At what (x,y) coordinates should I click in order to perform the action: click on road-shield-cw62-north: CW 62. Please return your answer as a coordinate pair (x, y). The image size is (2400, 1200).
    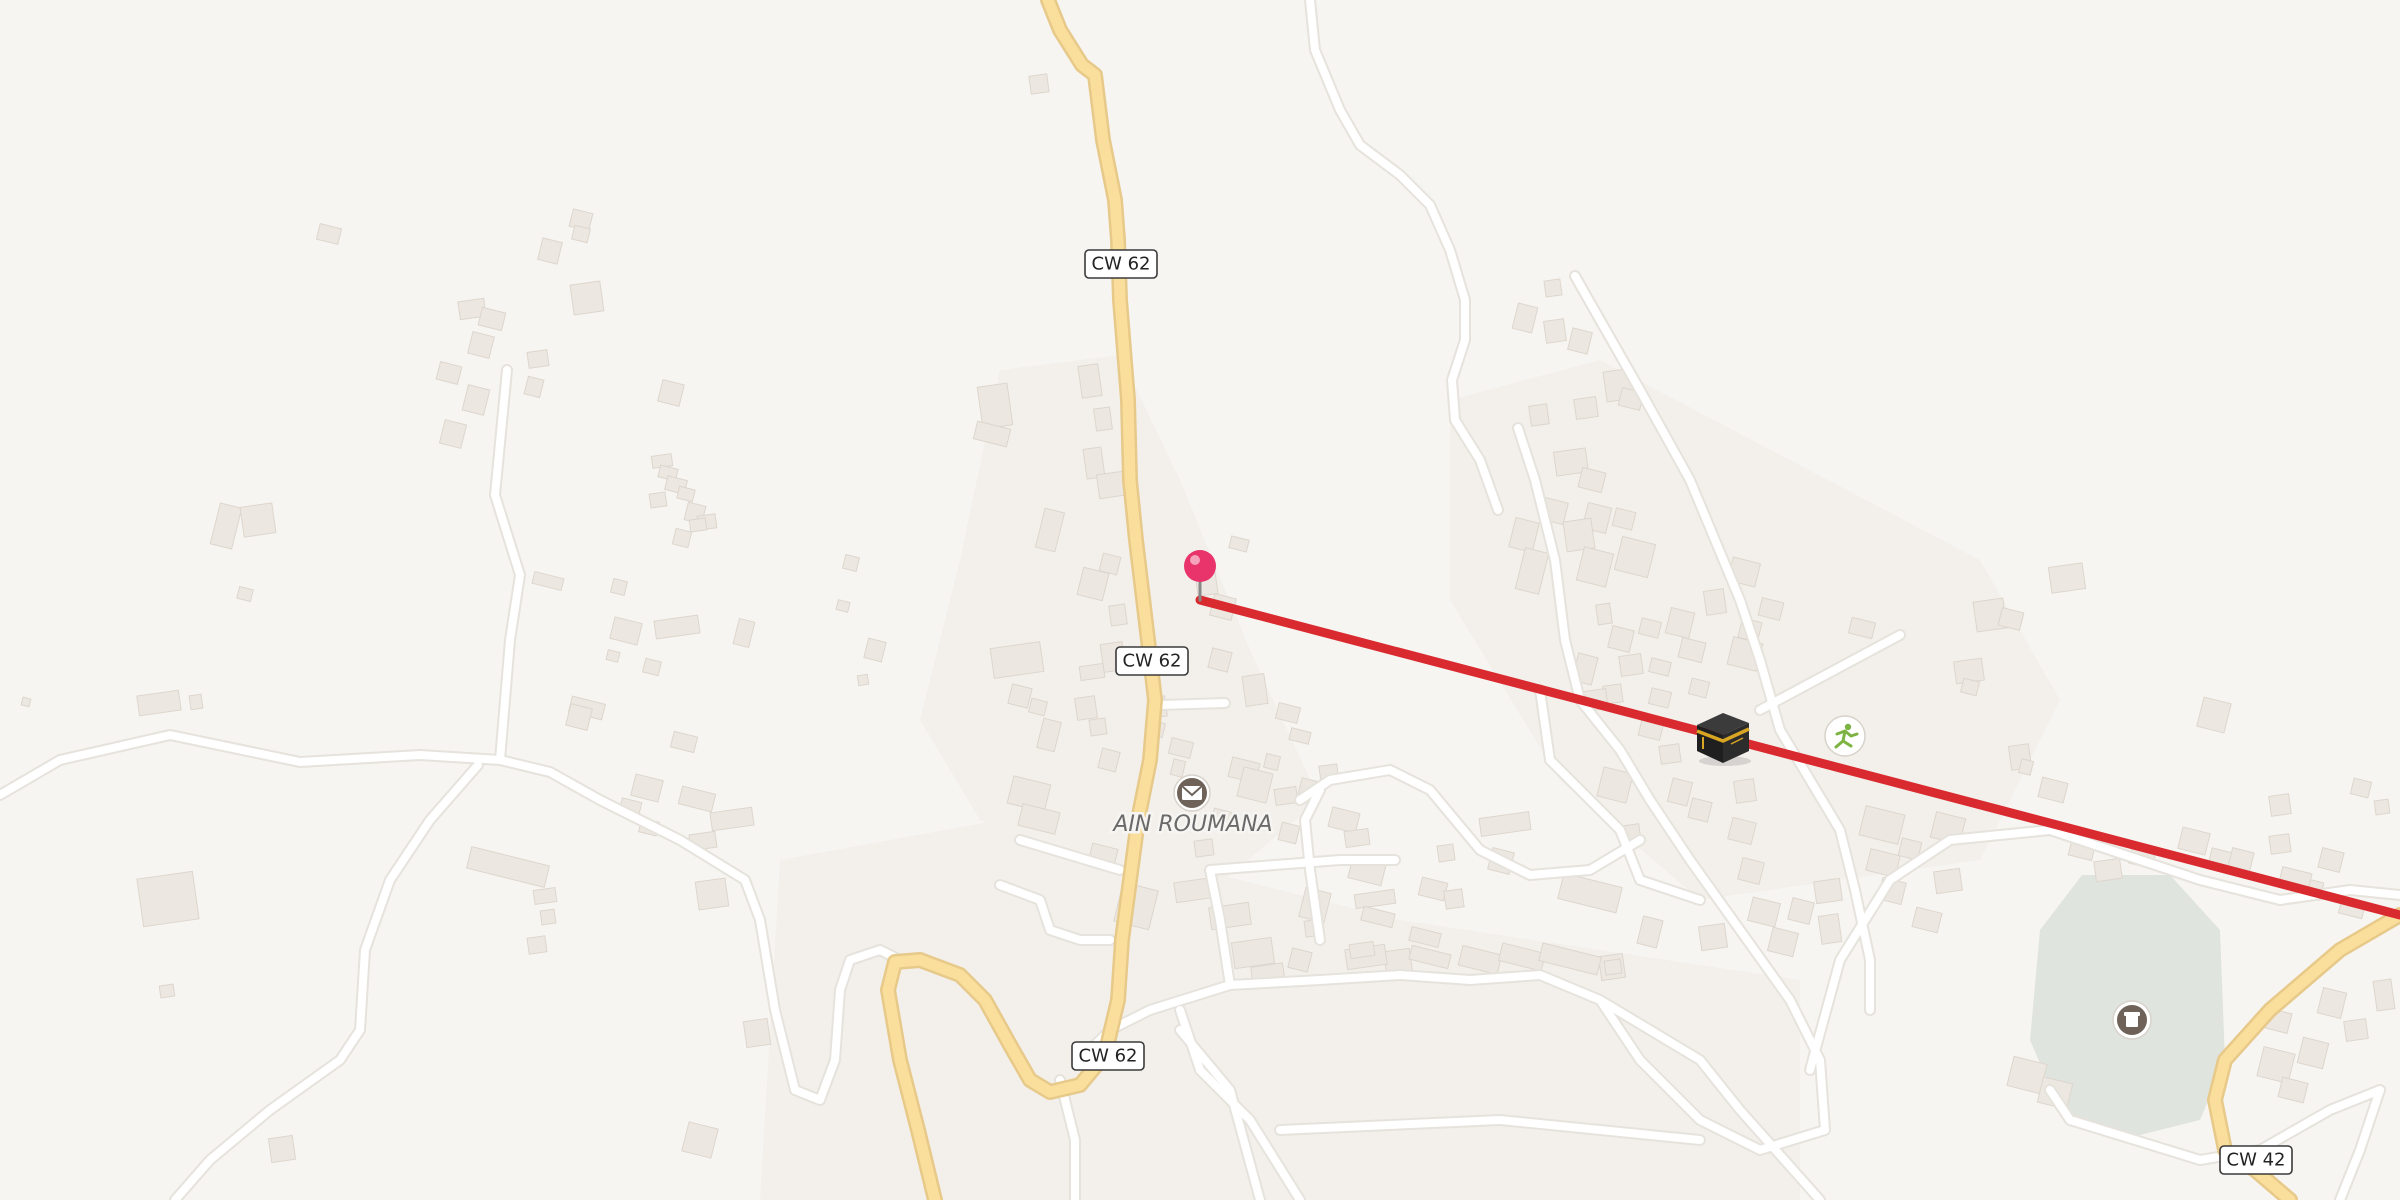
    Looking at the image, I should click on (1121, 264).